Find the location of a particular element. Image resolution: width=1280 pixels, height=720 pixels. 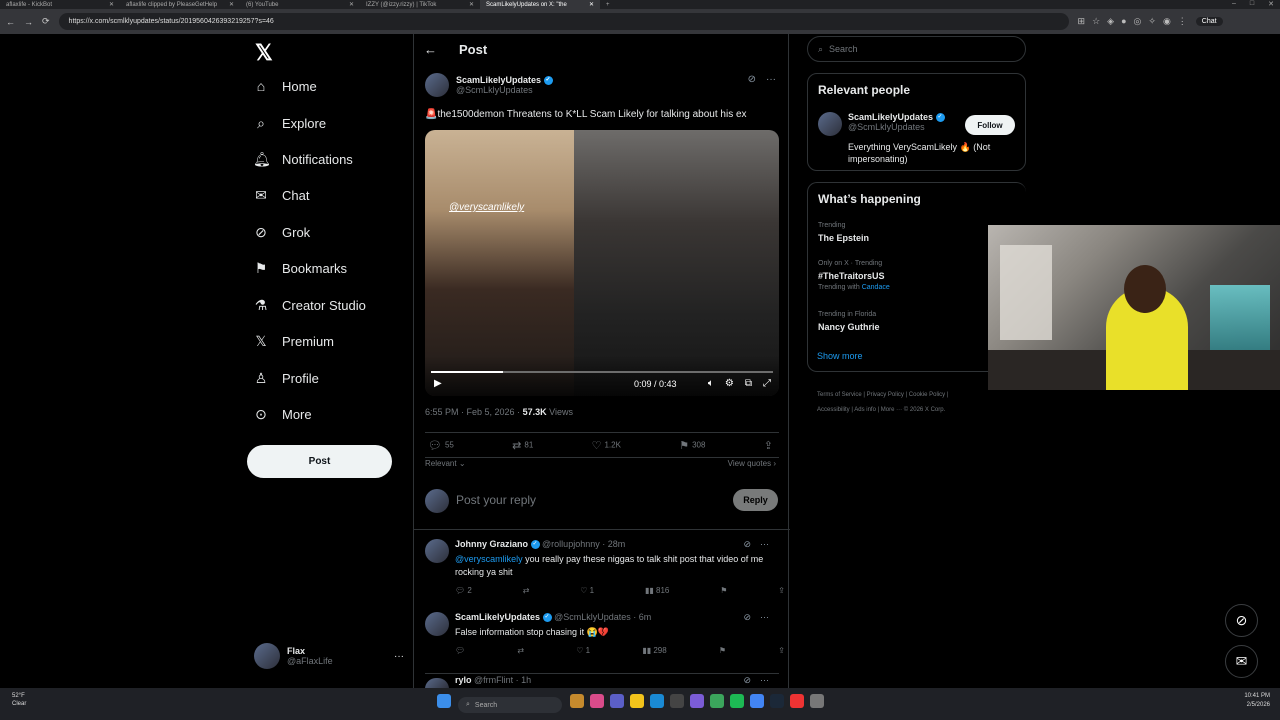

view-quotes-link: View quotes › is located at coordinates (752, 463).